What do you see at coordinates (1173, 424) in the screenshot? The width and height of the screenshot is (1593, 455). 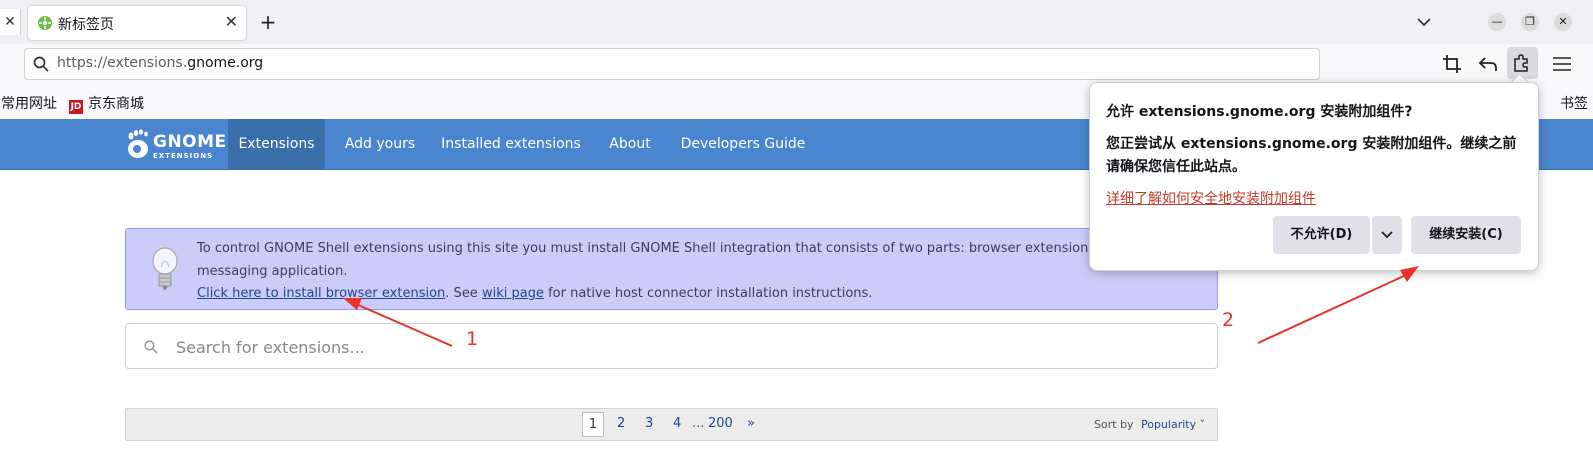 I see `sort-by-dropdown: Popularity ˅` at bounding box center [1173, 424].